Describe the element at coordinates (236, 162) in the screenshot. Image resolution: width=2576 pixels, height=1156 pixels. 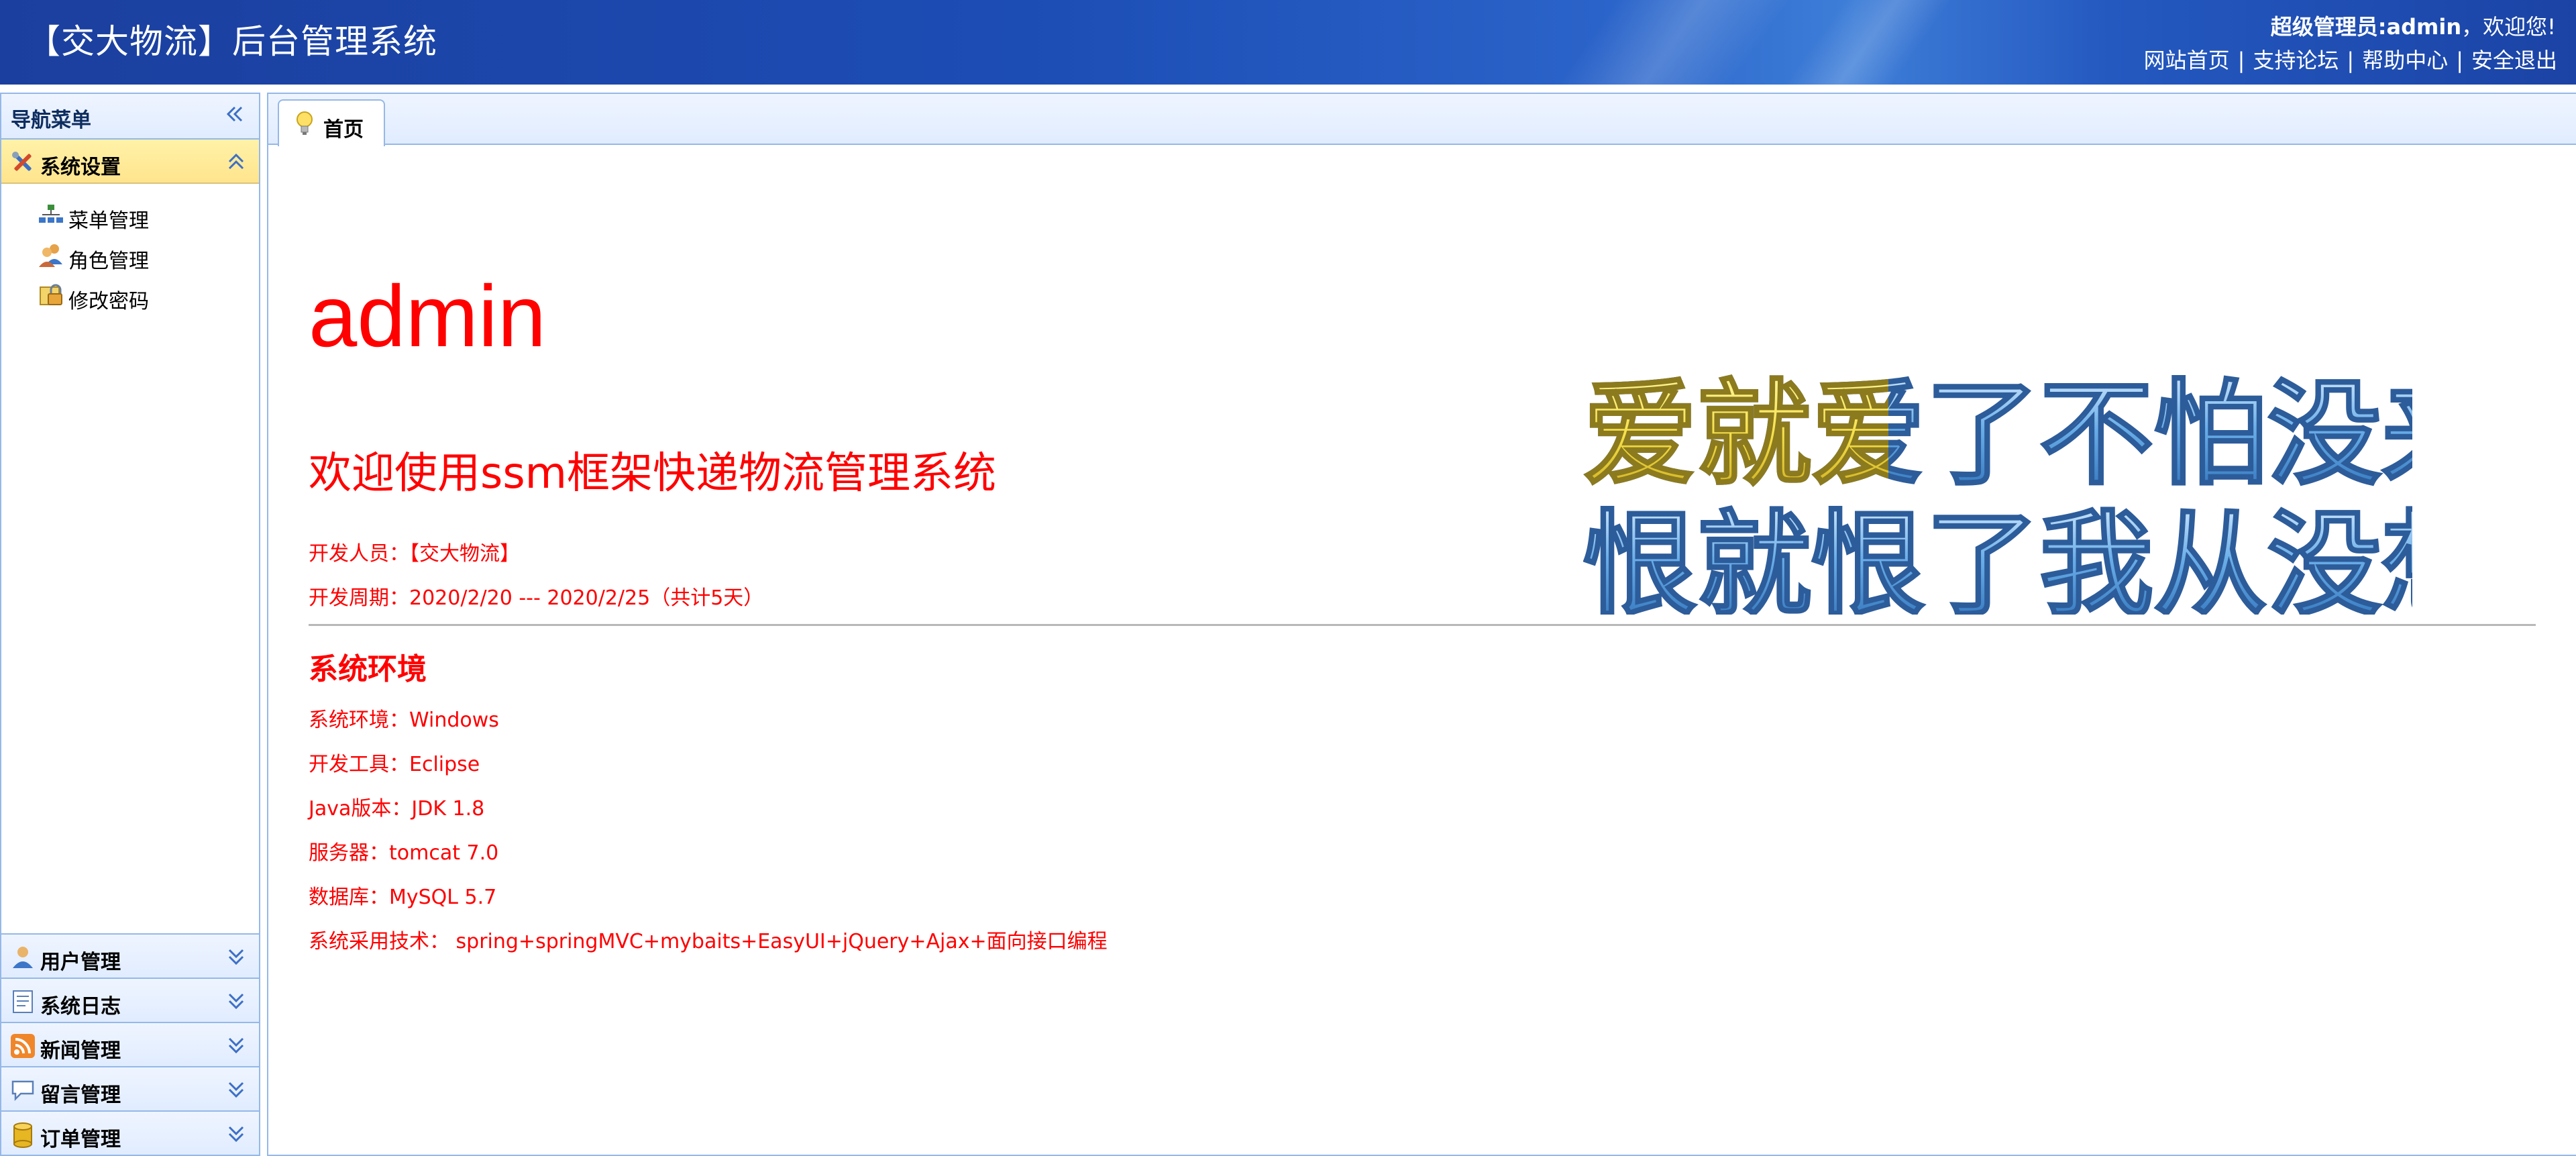
I see `chevron-up-icon` at that location.